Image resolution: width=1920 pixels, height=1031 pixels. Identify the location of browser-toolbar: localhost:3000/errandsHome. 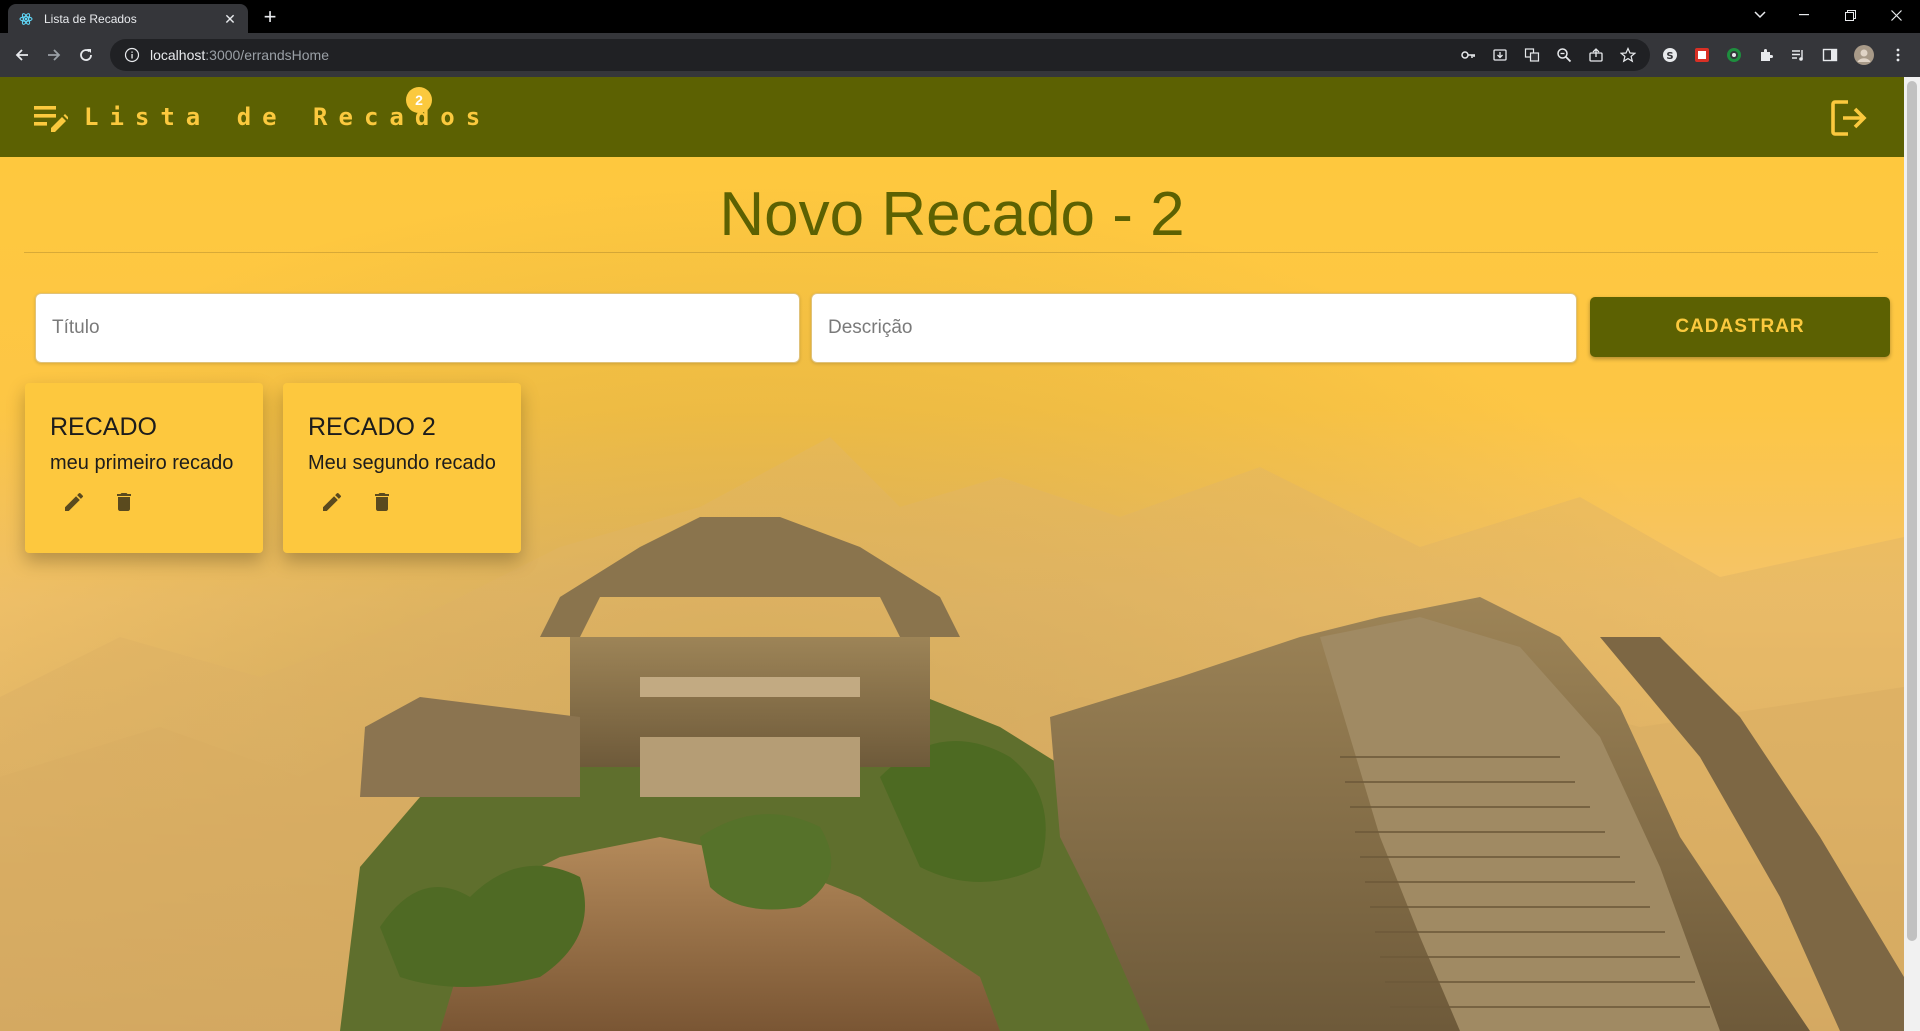
(960, 55).